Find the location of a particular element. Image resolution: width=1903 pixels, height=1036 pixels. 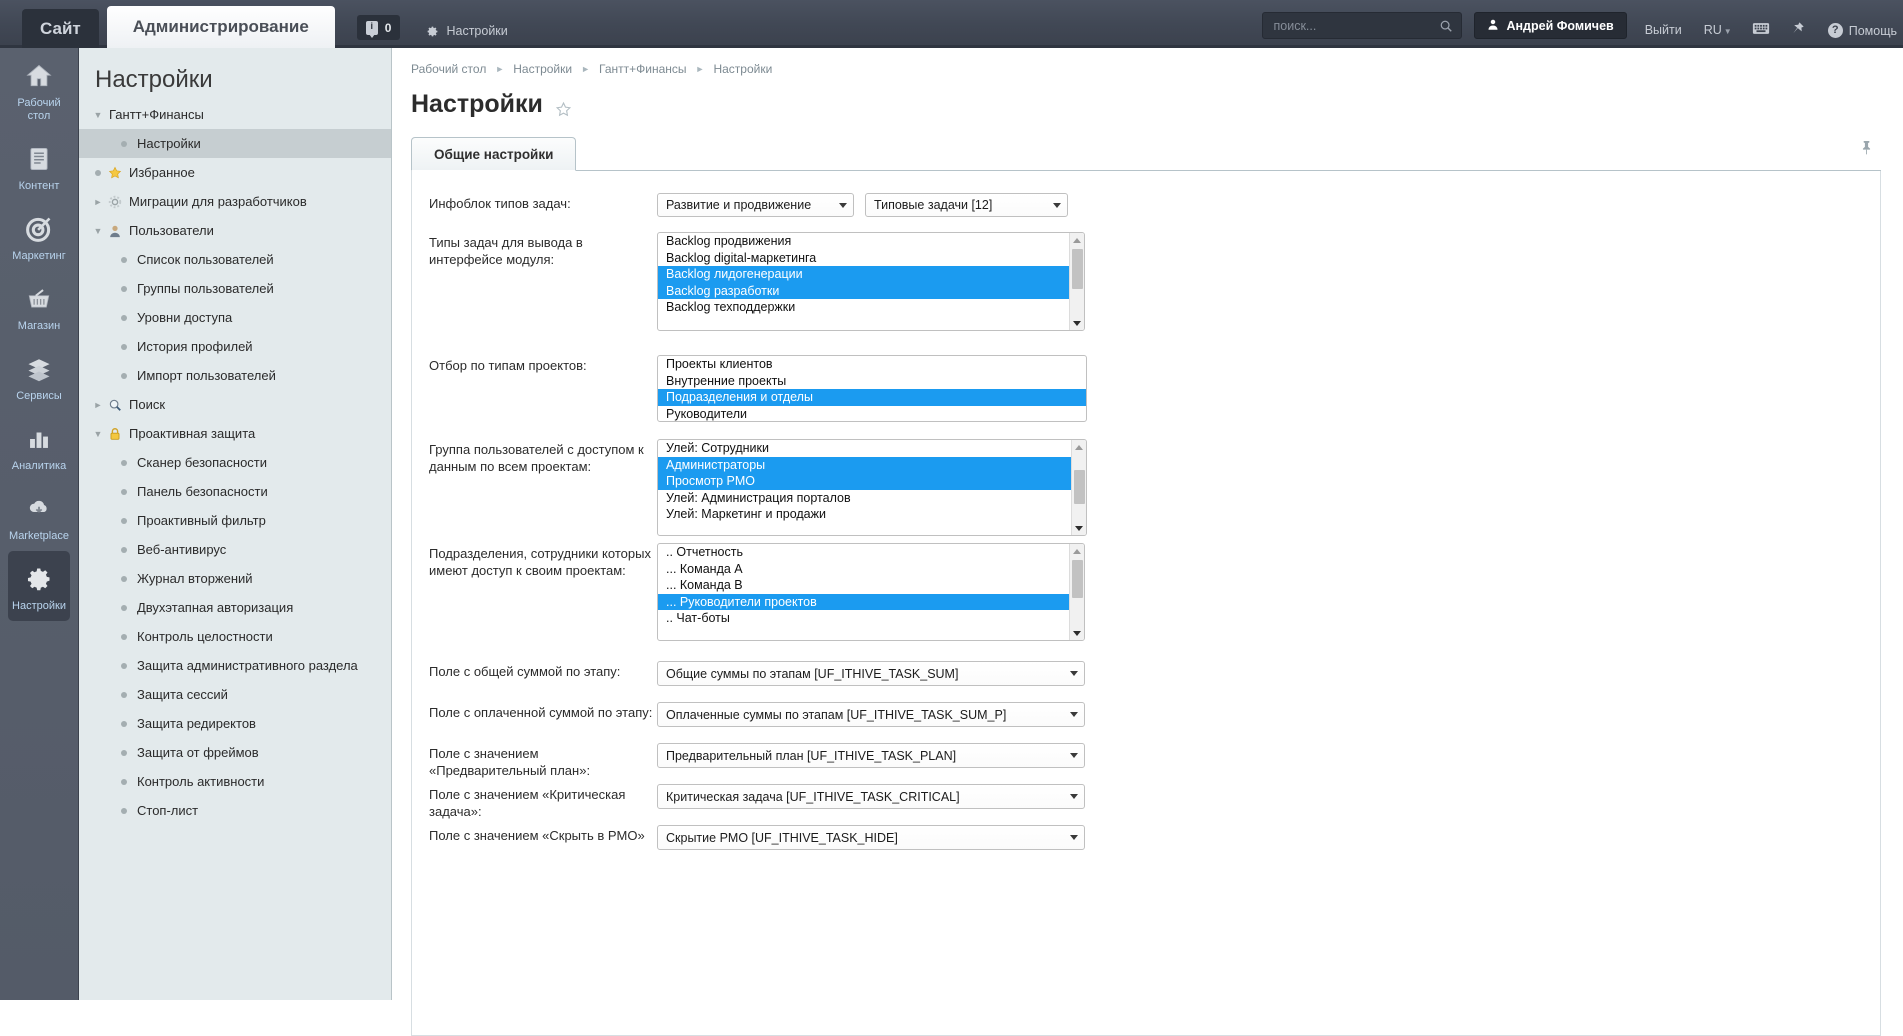

list-item: Backlog digital-маркетинга is located at coordinates (871, 258).